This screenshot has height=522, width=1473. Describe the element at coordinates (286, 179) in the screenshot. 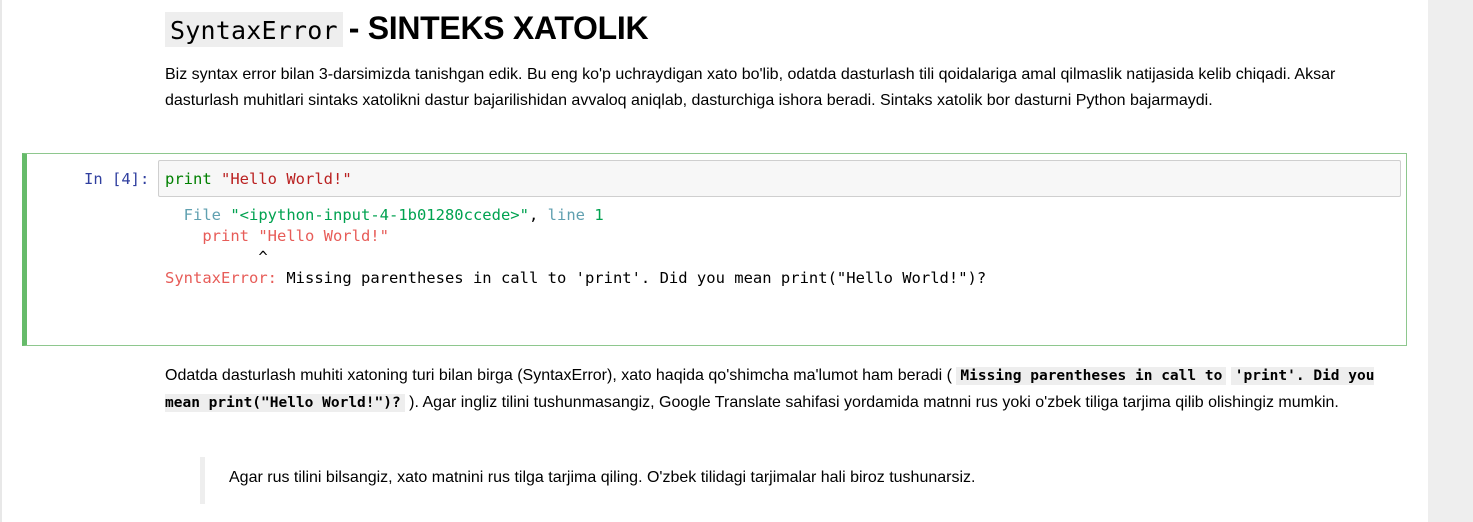

I see `input-string: "Hello World!"` at that location.